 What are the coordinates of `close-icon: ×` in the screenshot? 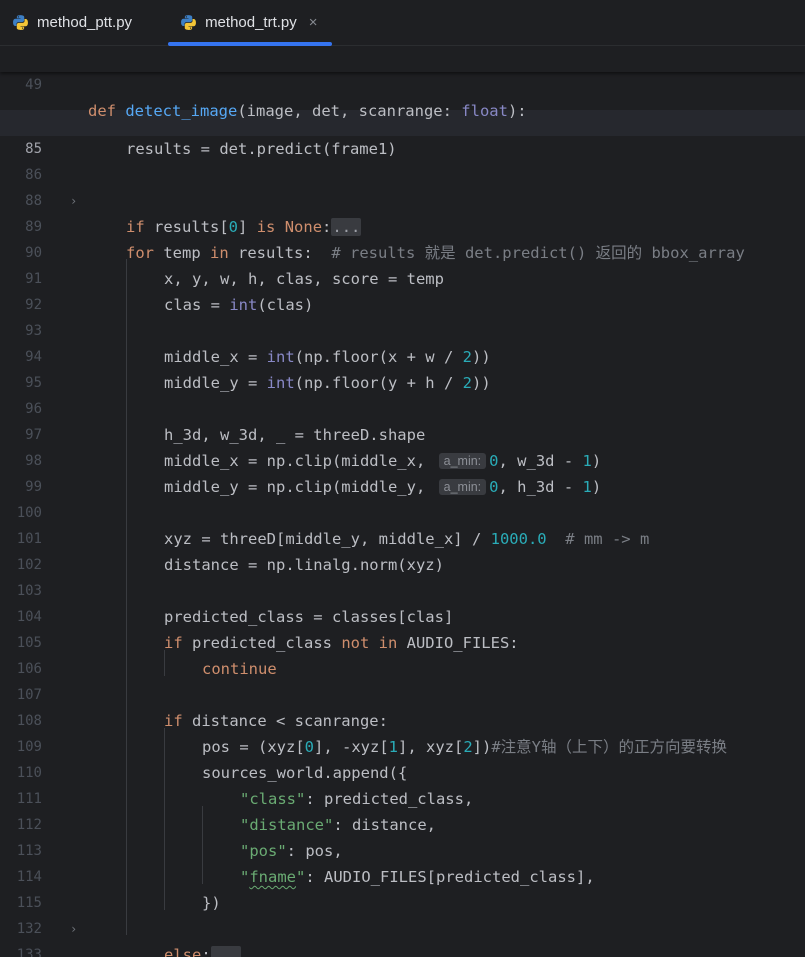 It's located at (313, 22).